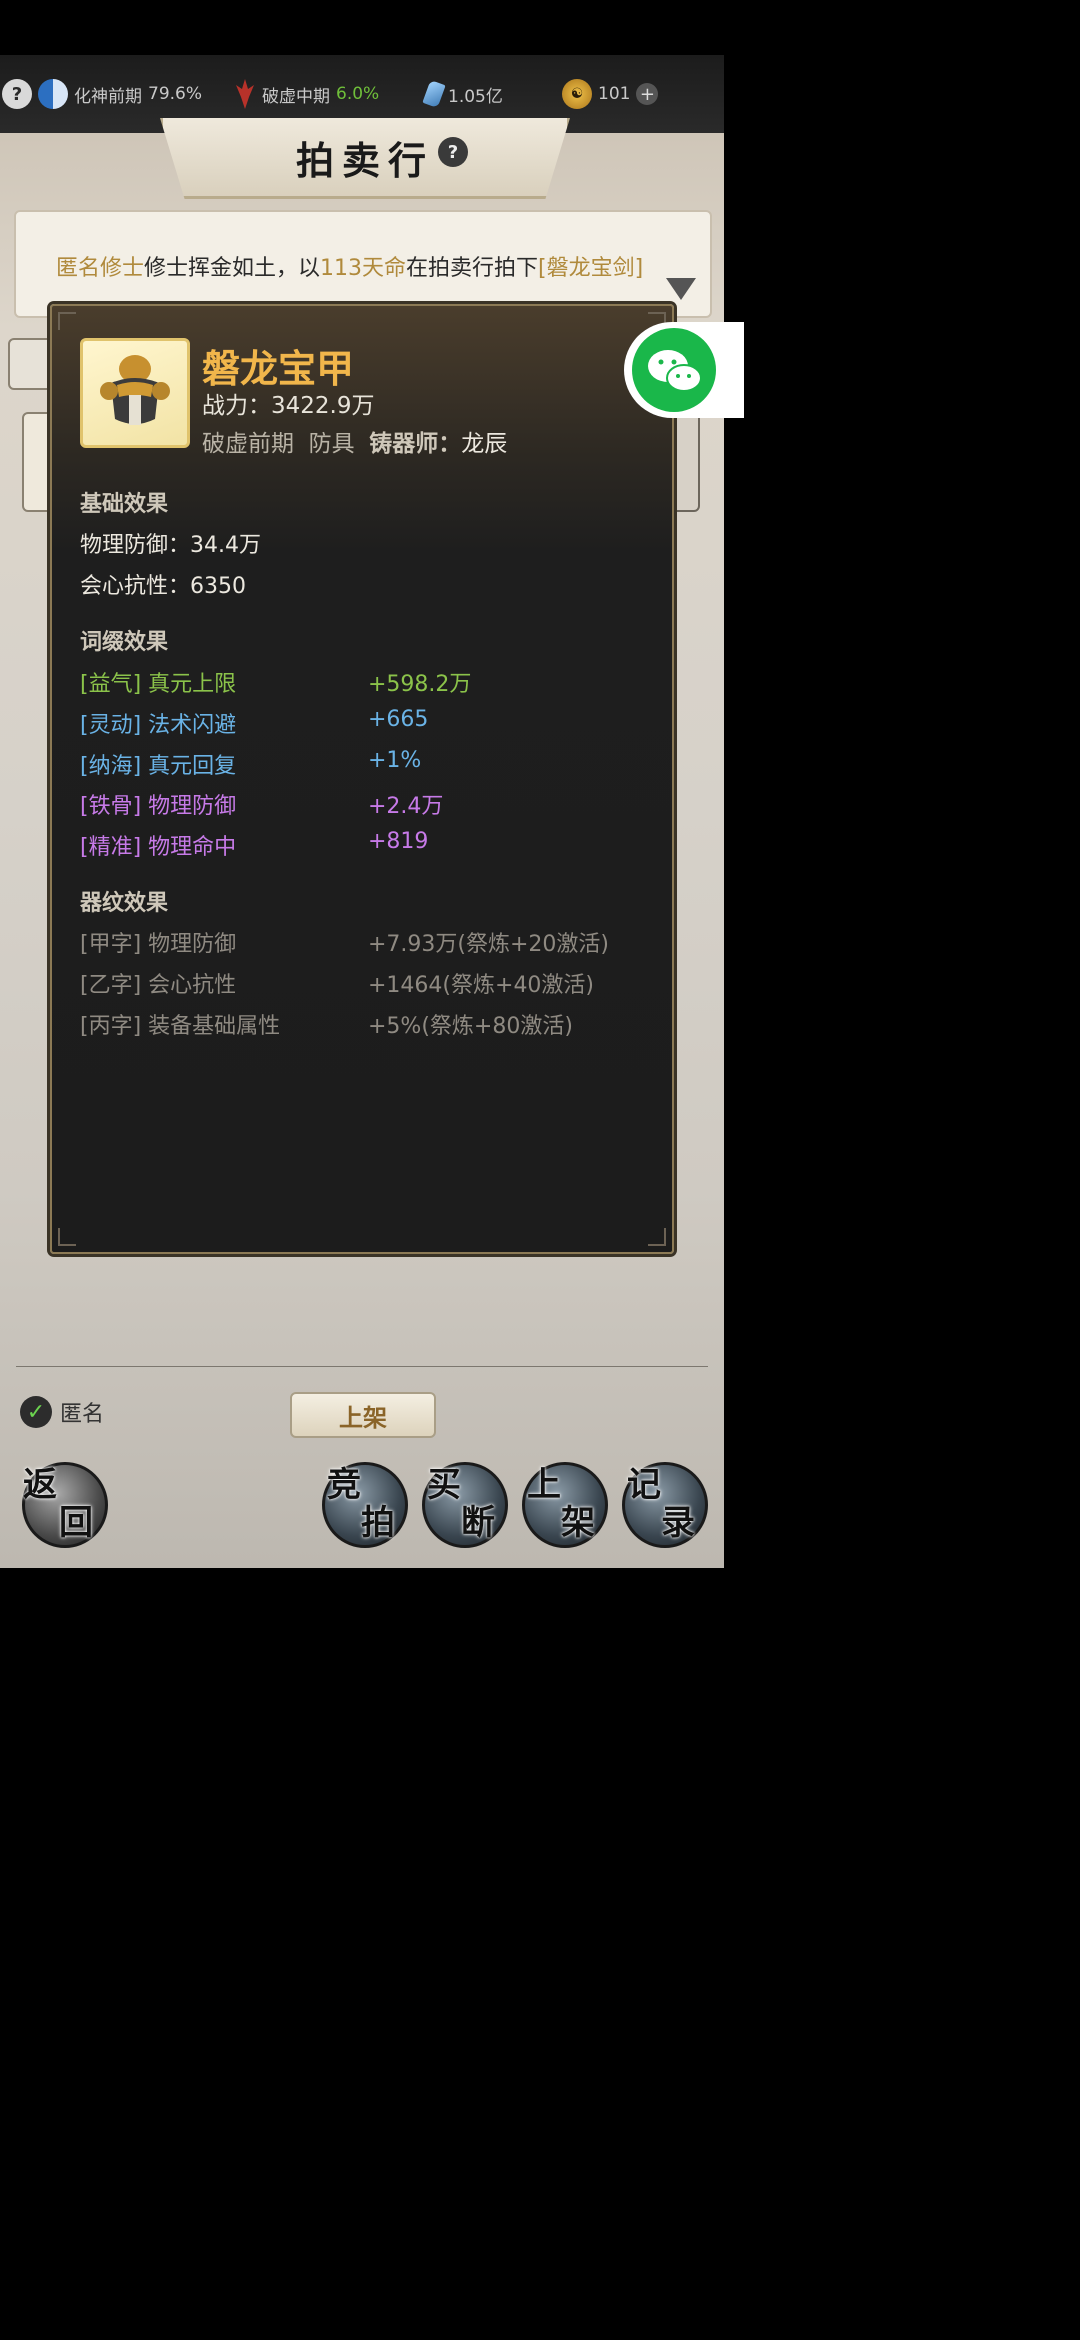  I want to click on base-effect-label: 会心抗性：, so click(135, 586).